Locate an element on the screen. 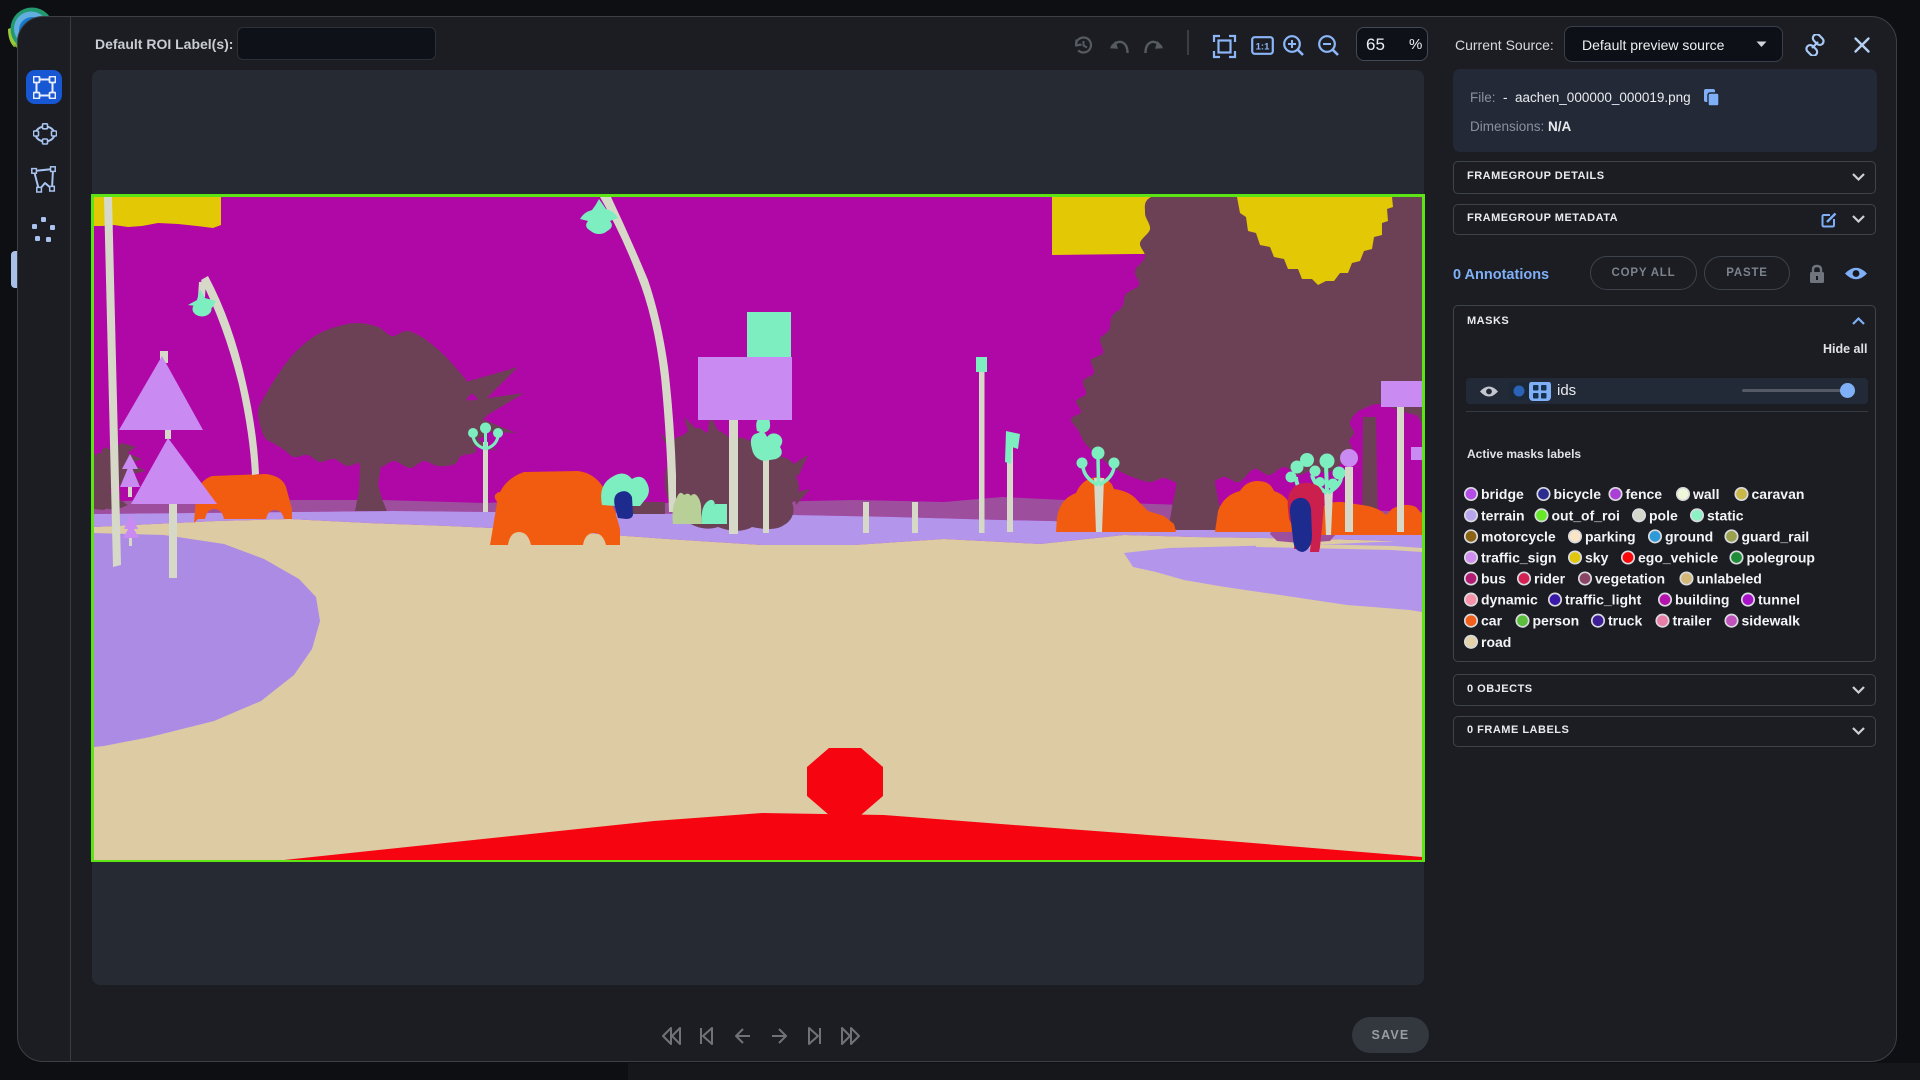  svg-text: trailer is located at coordinates (1692, 621).